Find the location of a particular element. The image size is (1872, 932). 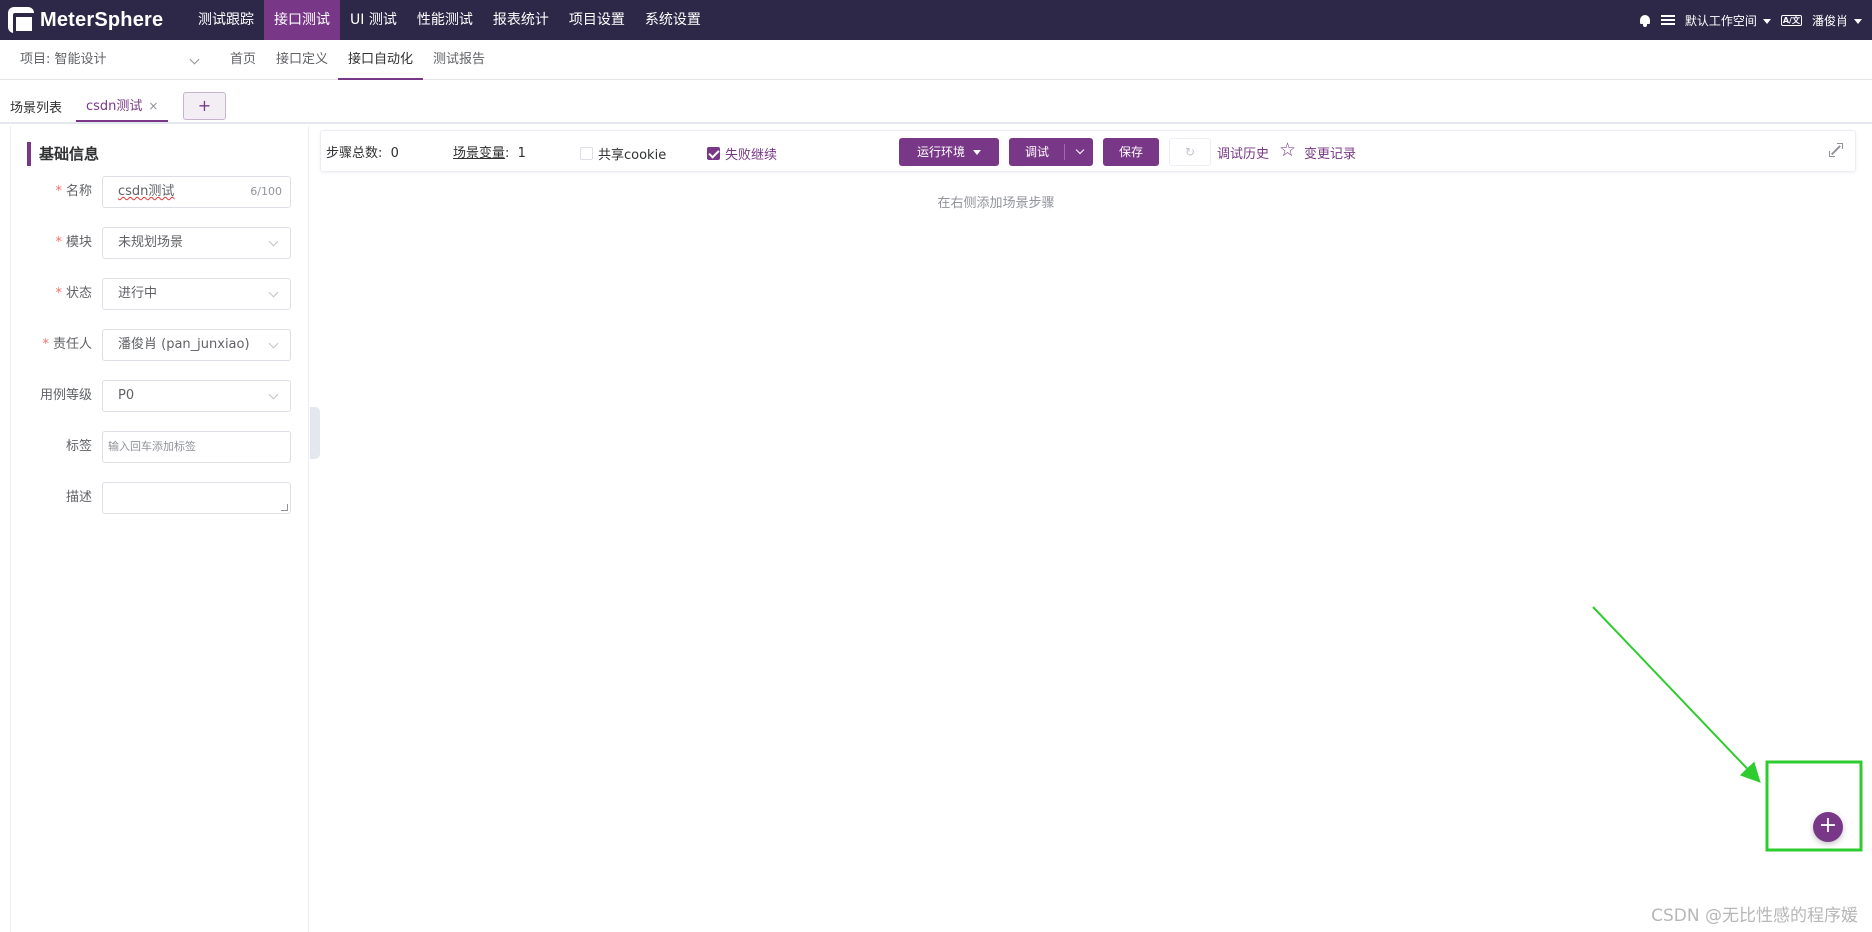

scenario-tabs: 场景列表 csdn测试 × + is located at coordinates (936, 102).